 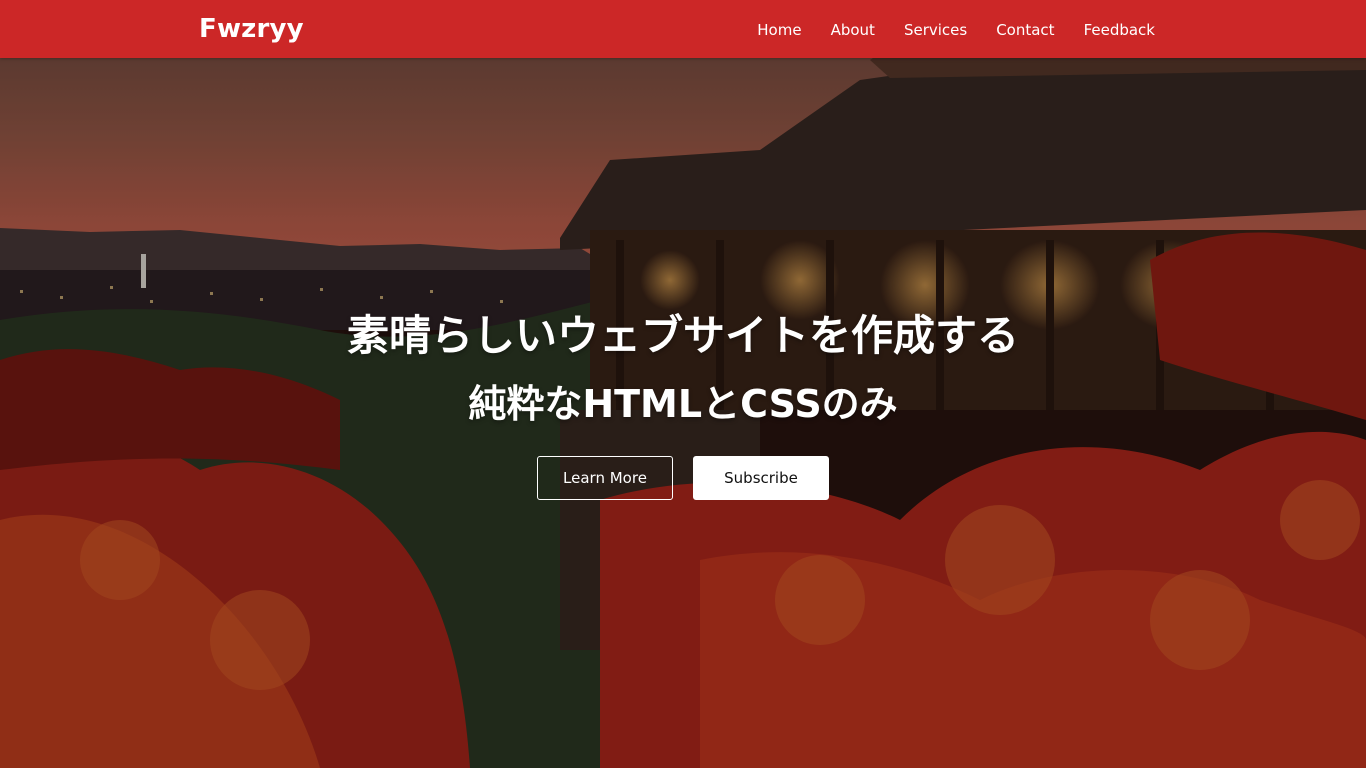 I want to click on nav-item-feedback: Feedback, so click(x=1119, y=29).